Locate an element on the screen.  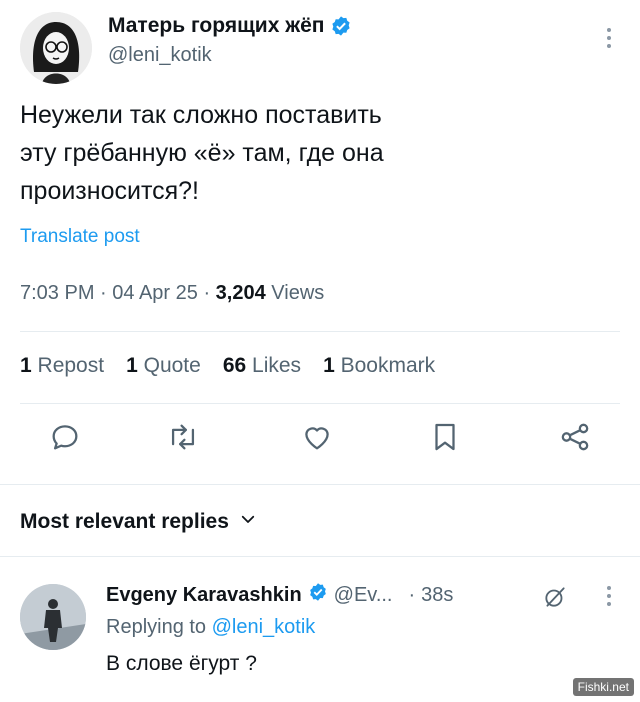
reply-header: Evgeny Karavashkin @Ev... · 38s is located at coordinates (279, 595).